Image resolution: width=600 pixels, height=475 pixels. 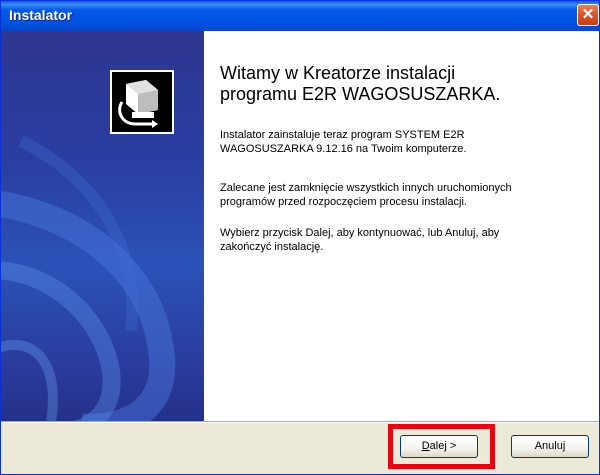 I want to click on footer-divider, so click(x=300, y=422).